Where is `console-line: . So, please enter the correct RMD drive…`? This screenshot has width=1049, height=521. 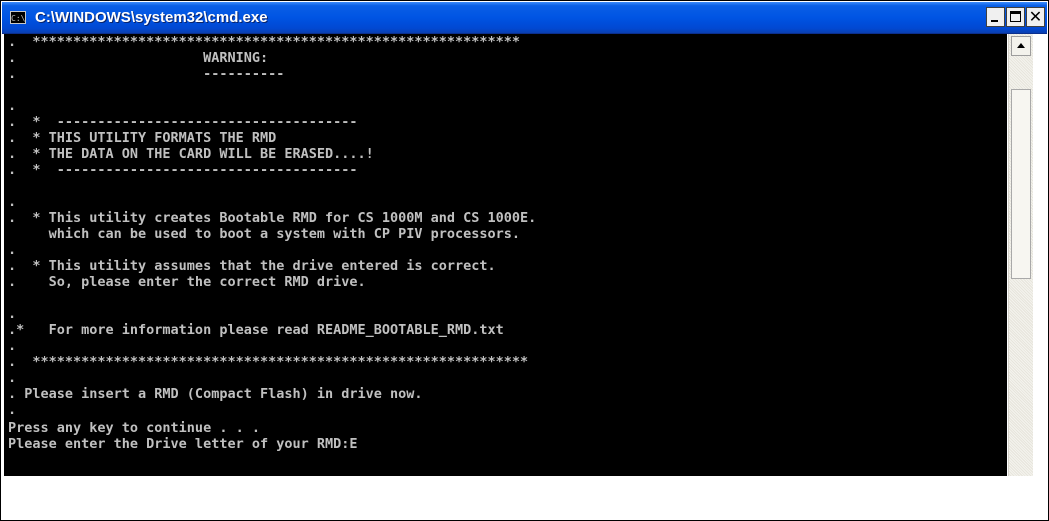
console-line: . So, please enter the correct RMD drive… is located at coordinates (187, 282).